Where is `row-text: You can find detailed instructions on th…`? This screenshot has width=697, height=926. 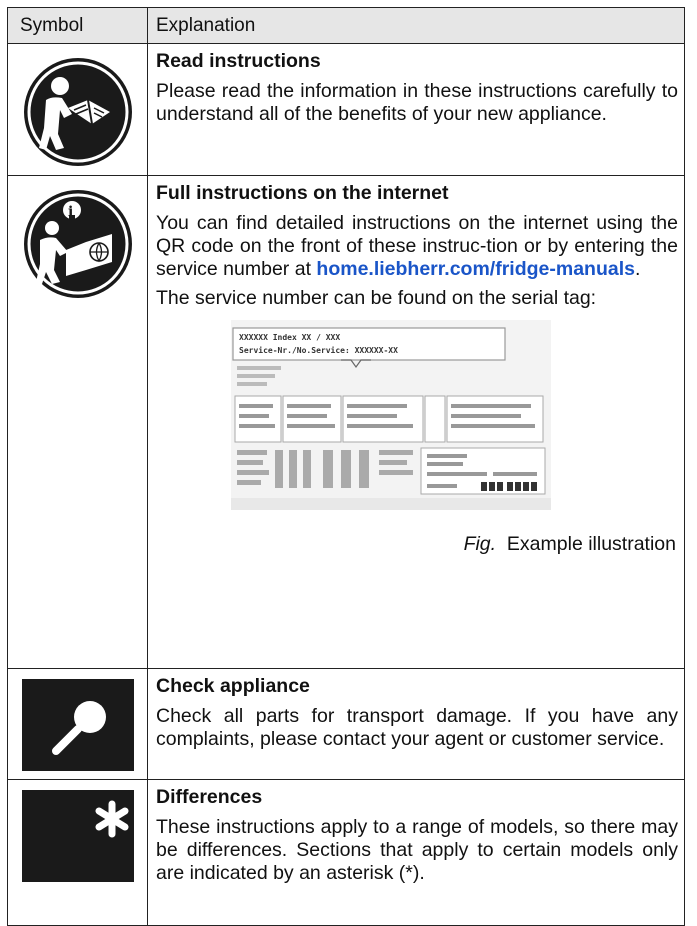 row-text: You can find detailed instructions on th… is located at coordinates (417, 246).